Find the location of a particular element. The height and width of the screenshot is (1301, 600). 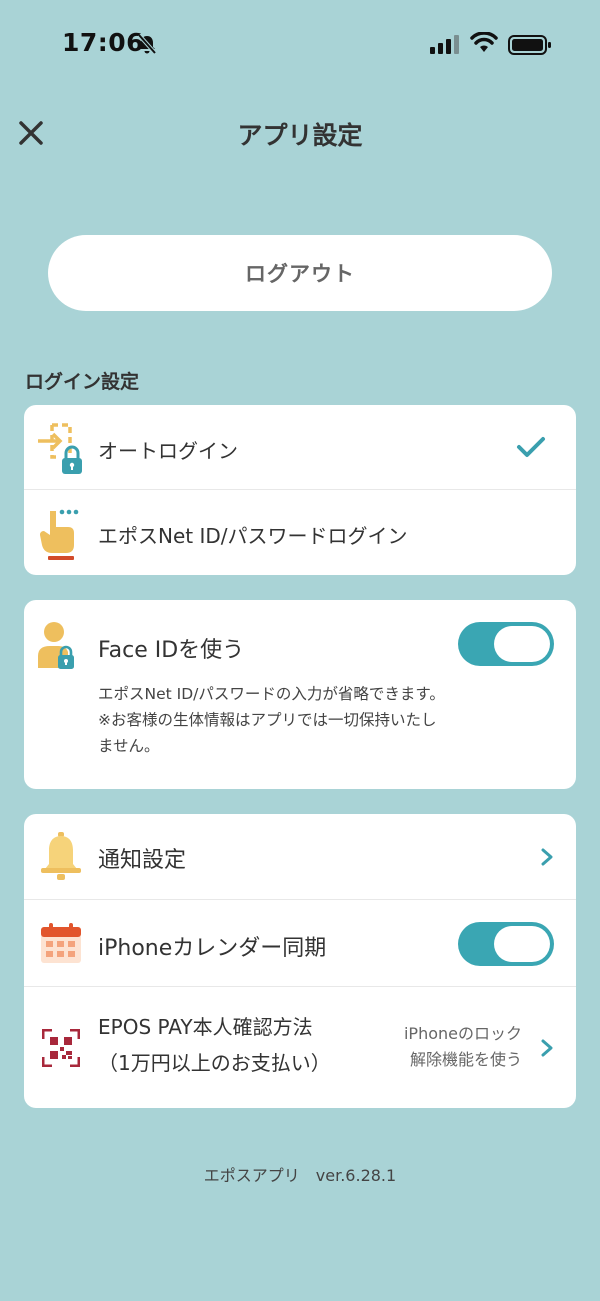

epos-pay-label-line: EPOS PAY本人確認方法 is located at coordinates (205, 1027).